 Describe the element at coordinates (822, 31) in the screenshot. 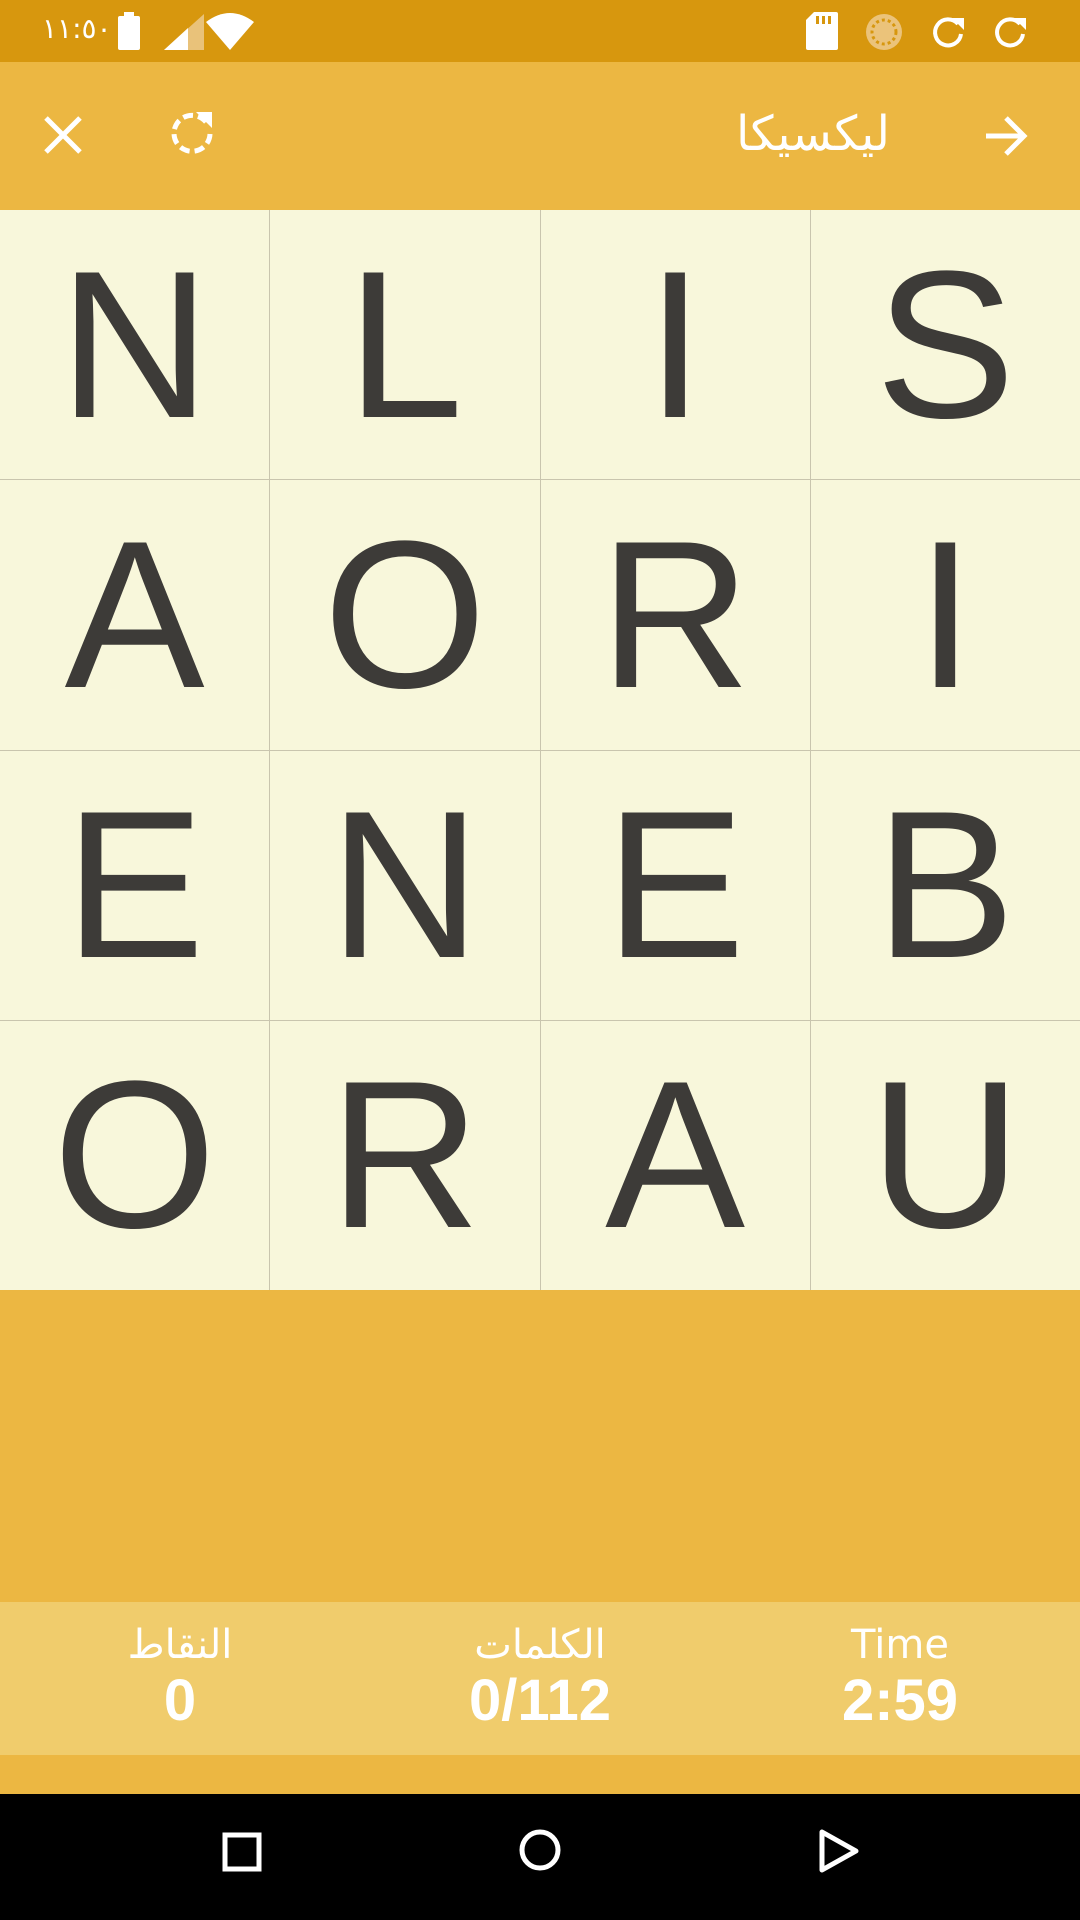

I see `sd-card-icon` at that location.